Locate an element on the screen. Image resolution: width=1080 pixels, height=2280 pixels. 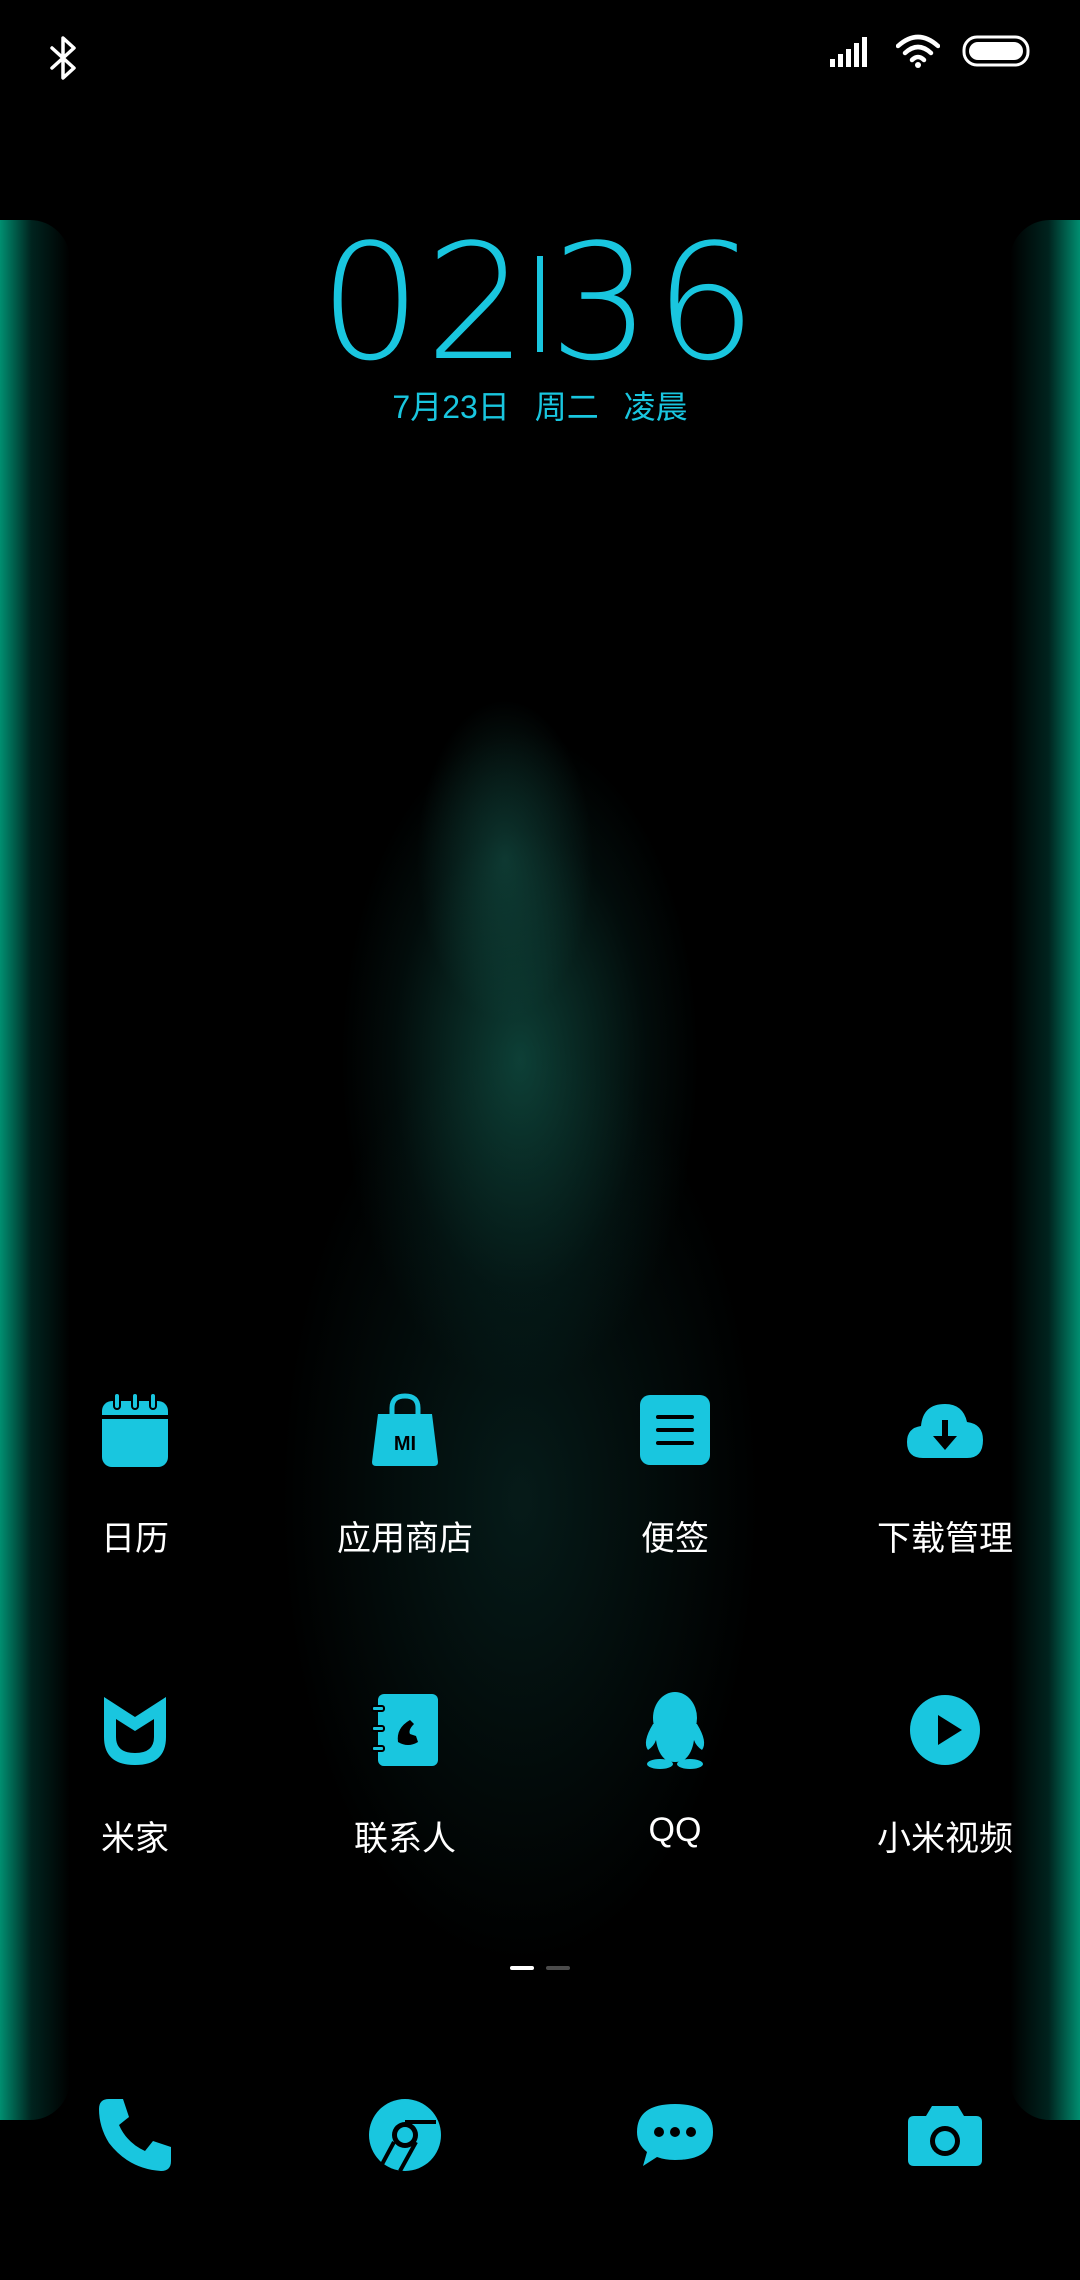
camera-icon is located at coordinates (945, 2135).